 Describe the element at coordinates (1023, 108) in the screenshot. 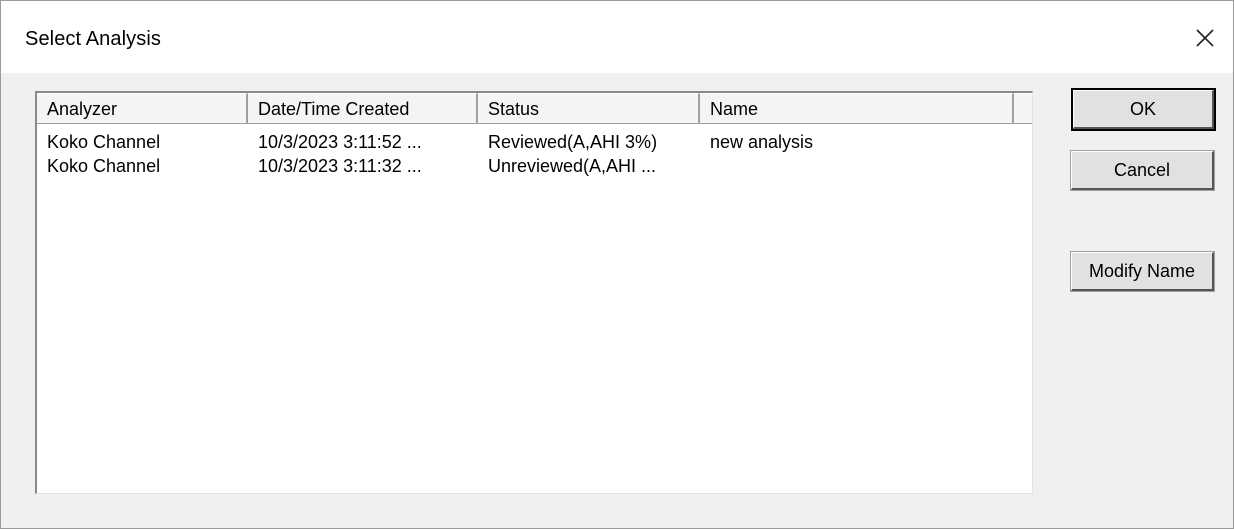

I see `column-header-empty` at that location.